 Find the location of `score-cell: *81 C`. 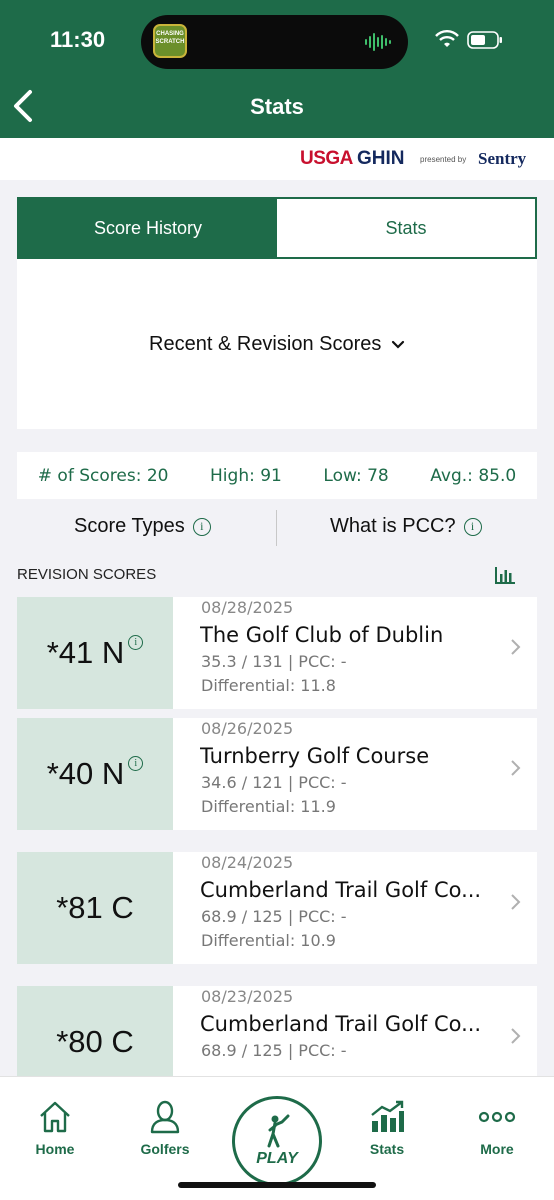

score-cell: *81 C is located at coordinates (95, 908).